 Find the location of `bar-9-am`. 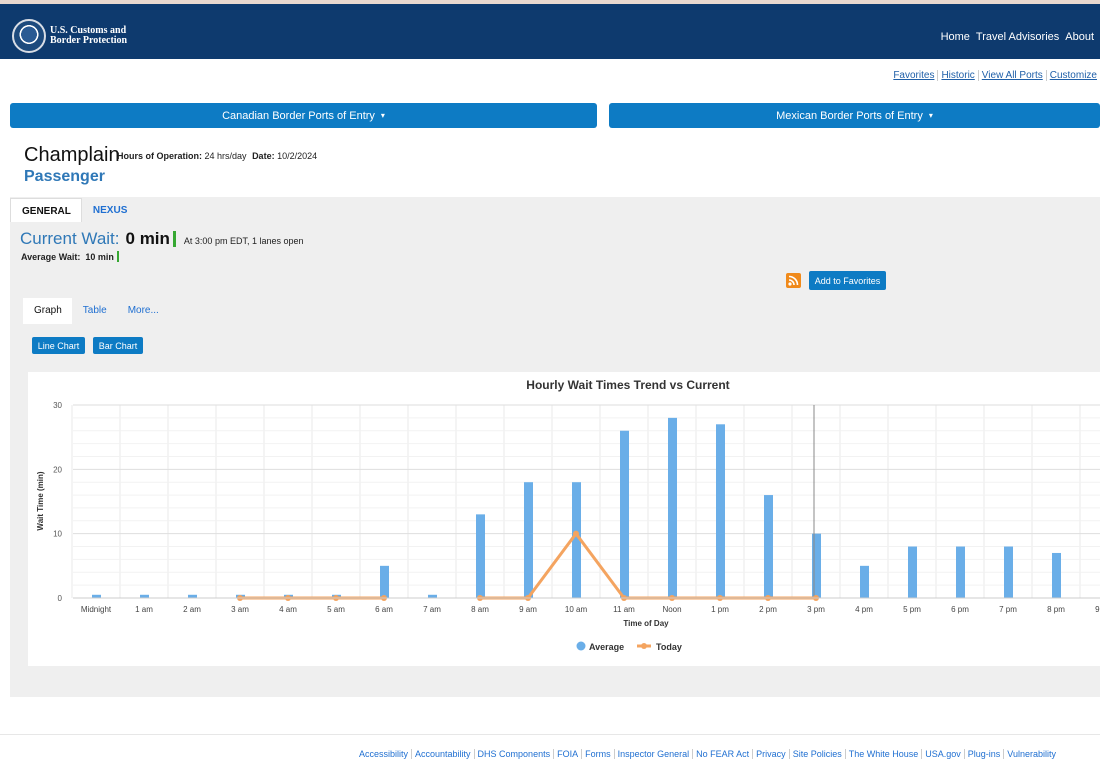

bar-9-am is located at coordinates (528, 540).